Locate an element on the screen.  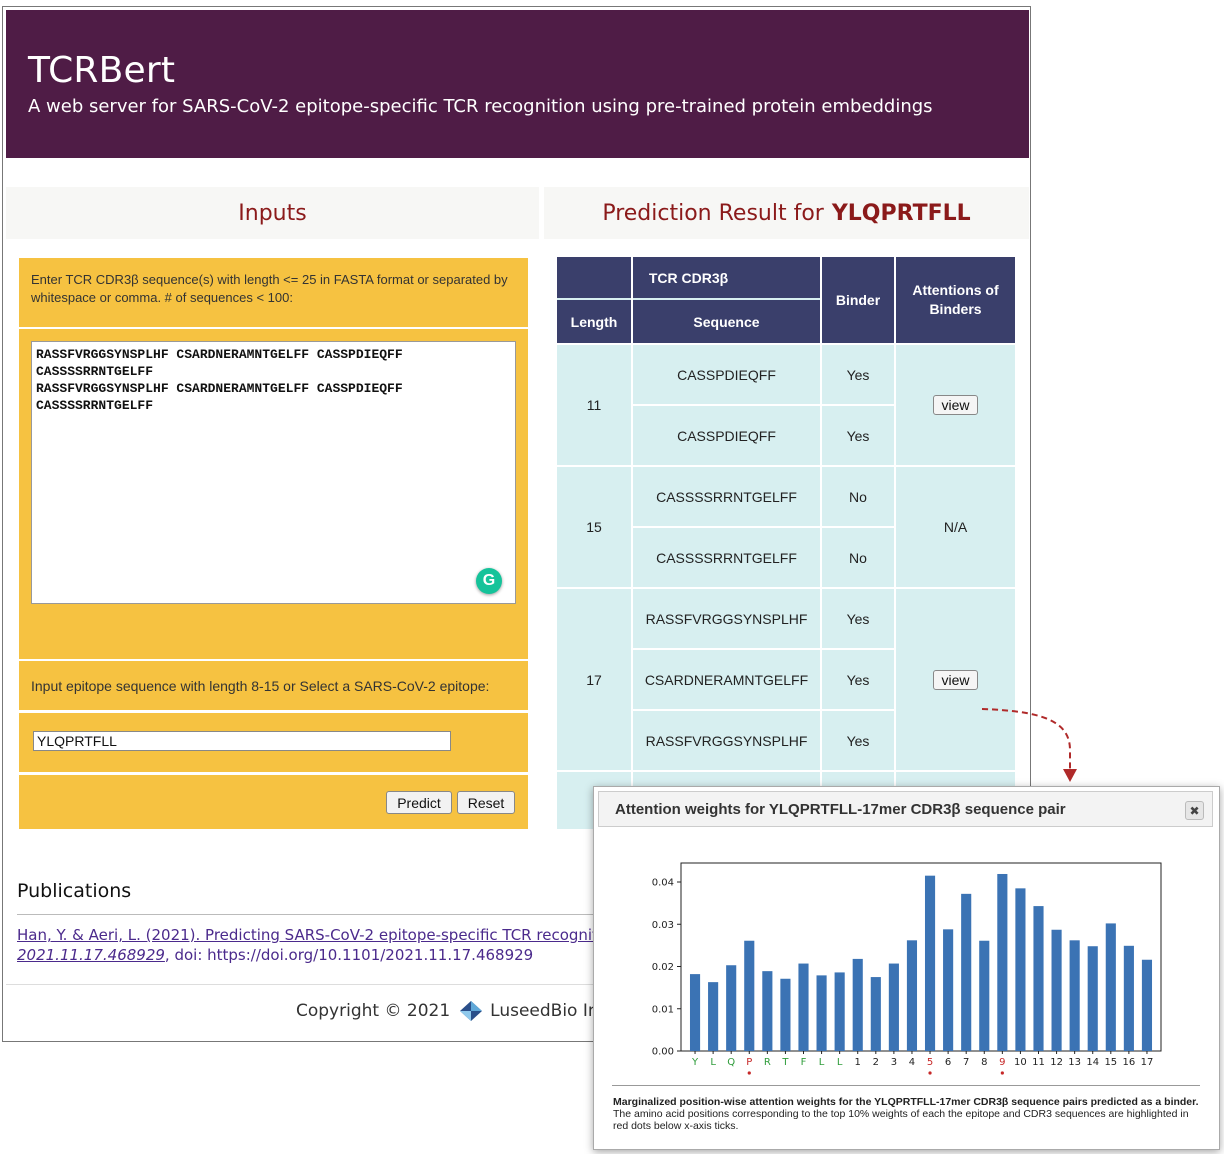
x-tick-label: R is located at coordinates (767, 1062).